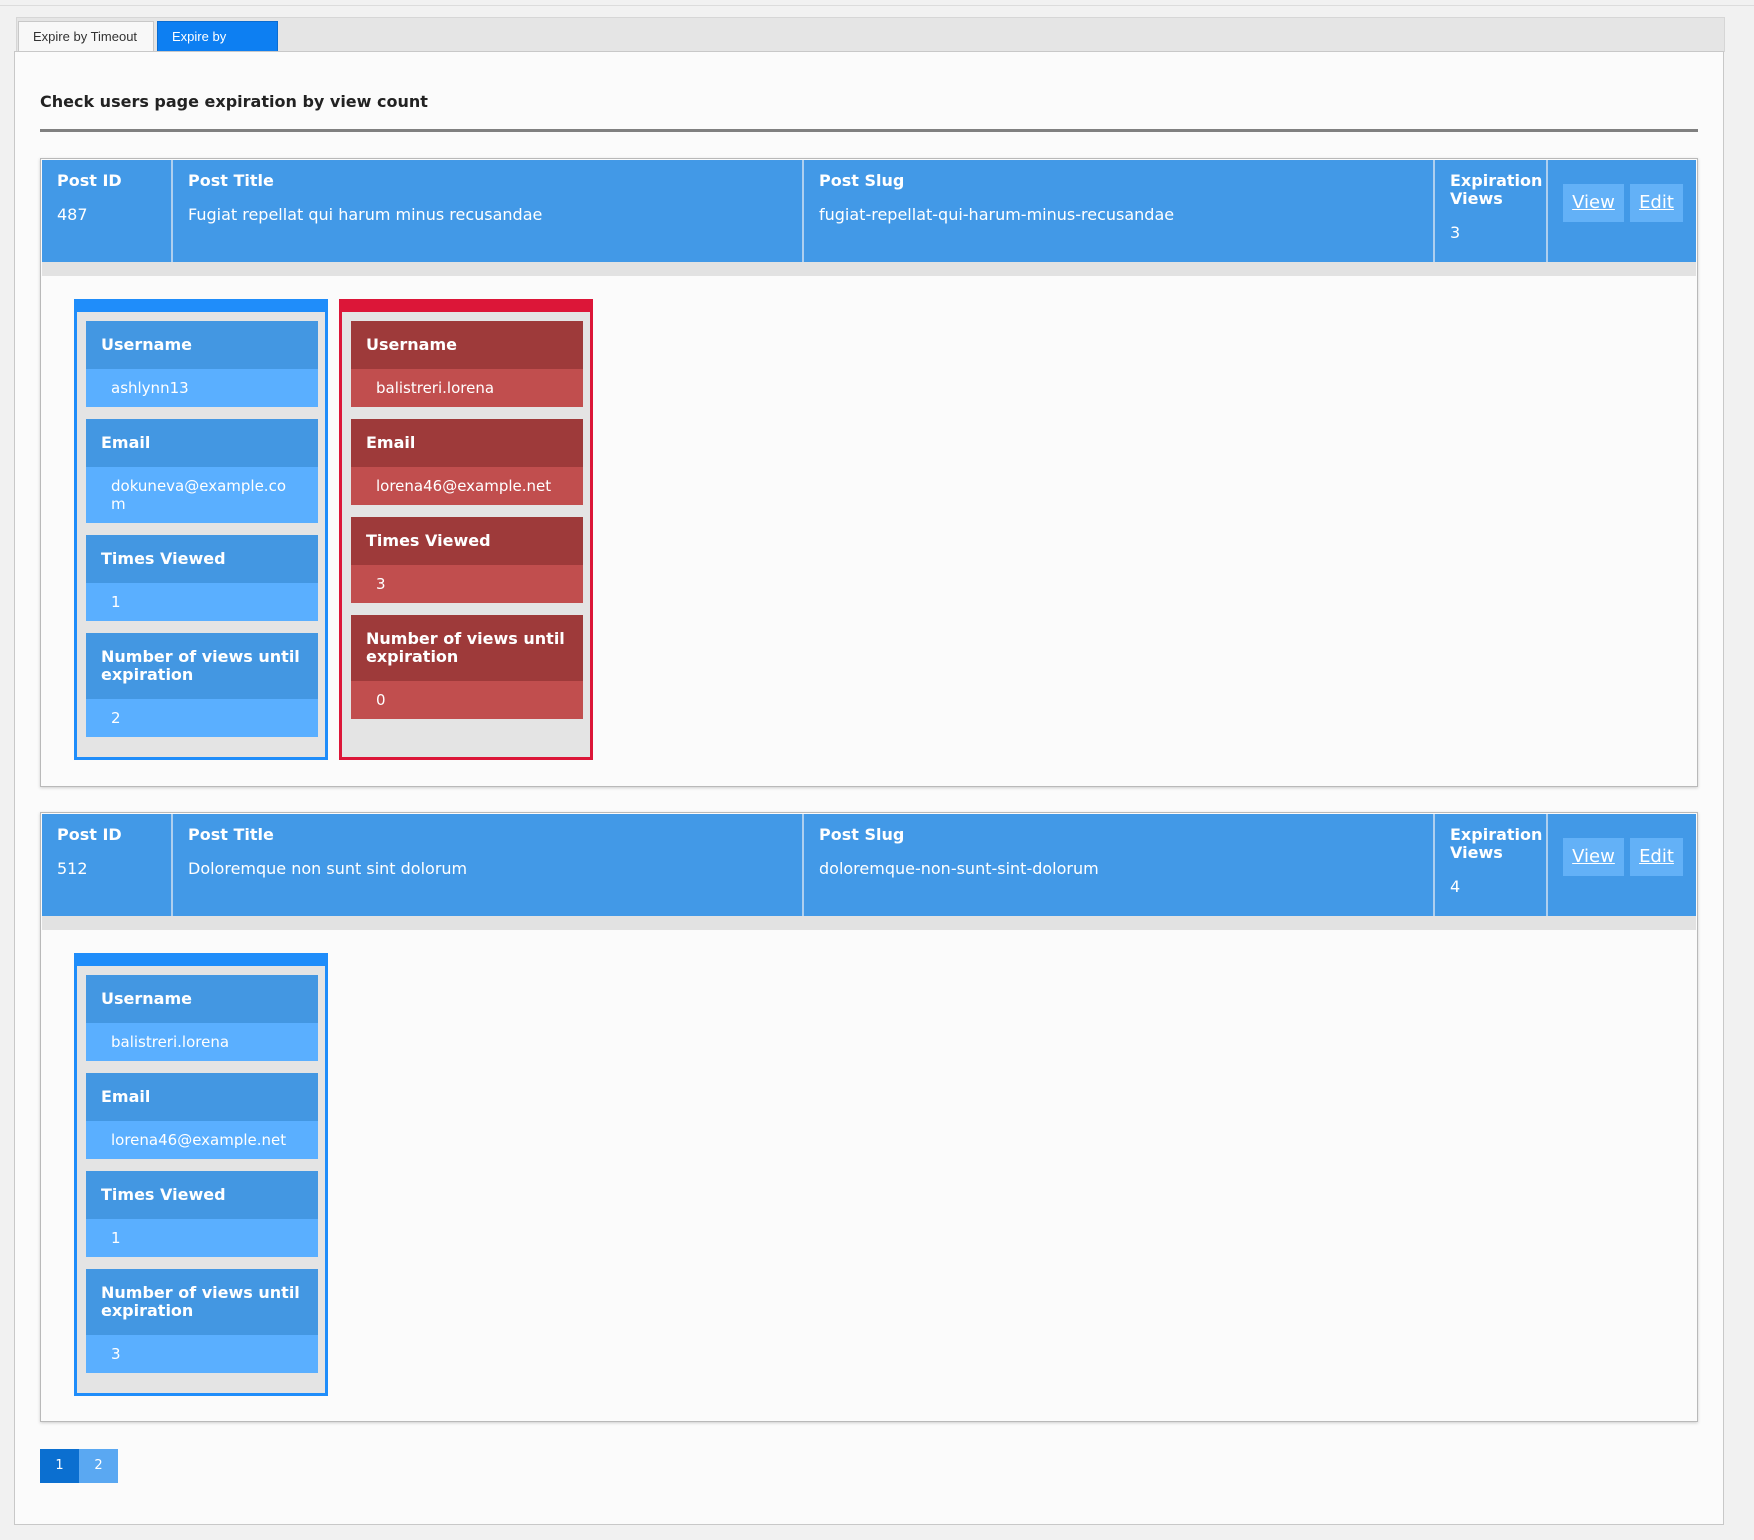 This screenshot has height=1540, width=1754. I want to click on username-field: Username ashlynn13, so click(202, 364).